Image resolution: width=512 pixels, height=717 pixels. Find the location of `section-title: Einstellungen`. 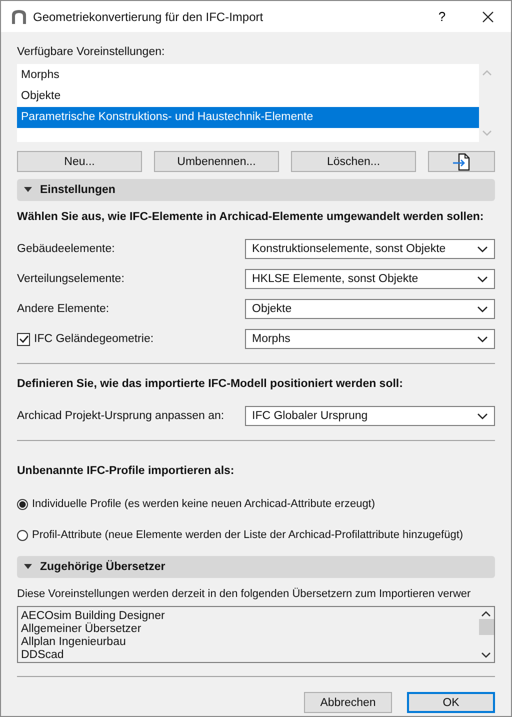

section-title: Einstellungen is located at coordinates (78, 190).